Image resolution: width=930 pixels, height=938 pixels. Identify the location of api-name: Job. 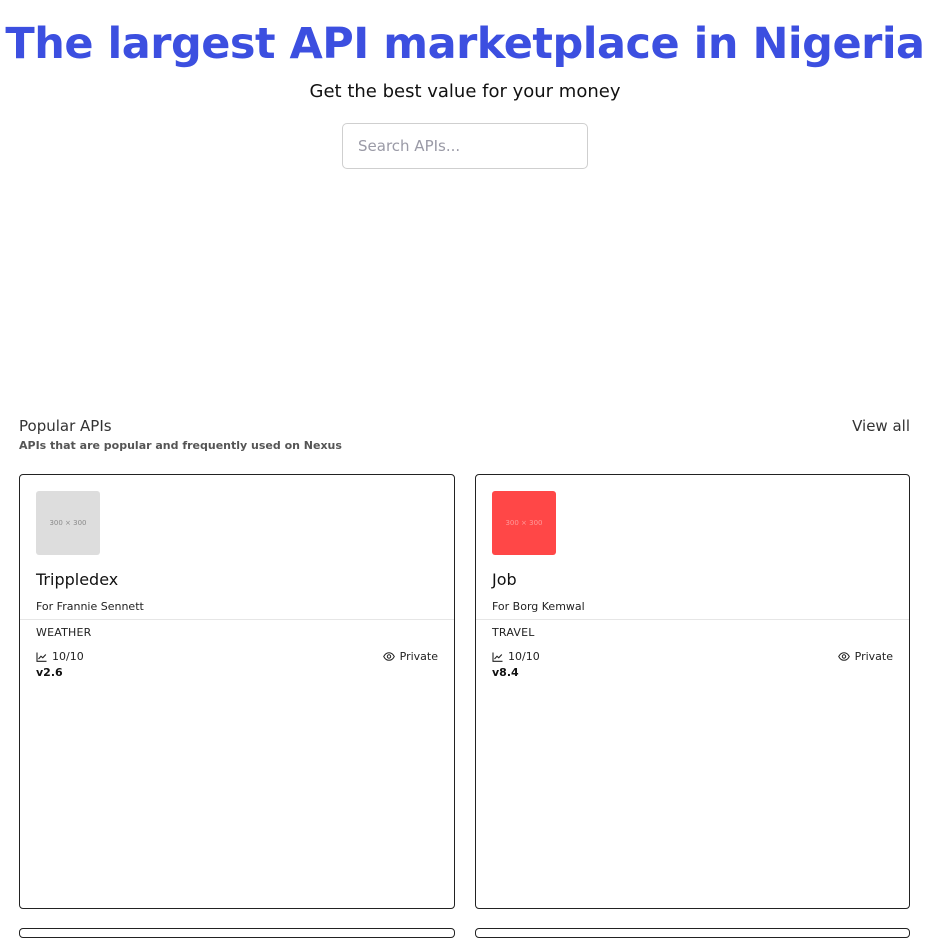
(504, 579).